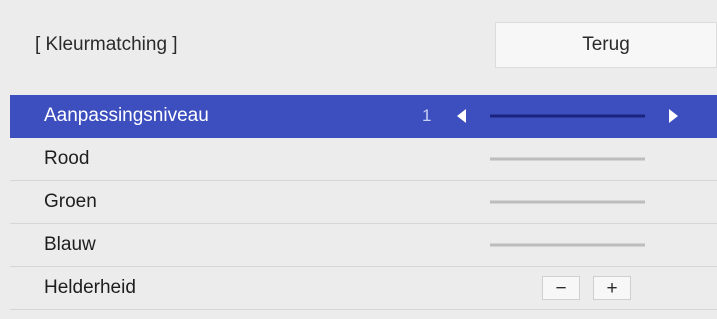 This screenshot has width=717, height=319. Describe the element at coordinates (567, 202) in the screenshot. I see `green-slider` at that location.